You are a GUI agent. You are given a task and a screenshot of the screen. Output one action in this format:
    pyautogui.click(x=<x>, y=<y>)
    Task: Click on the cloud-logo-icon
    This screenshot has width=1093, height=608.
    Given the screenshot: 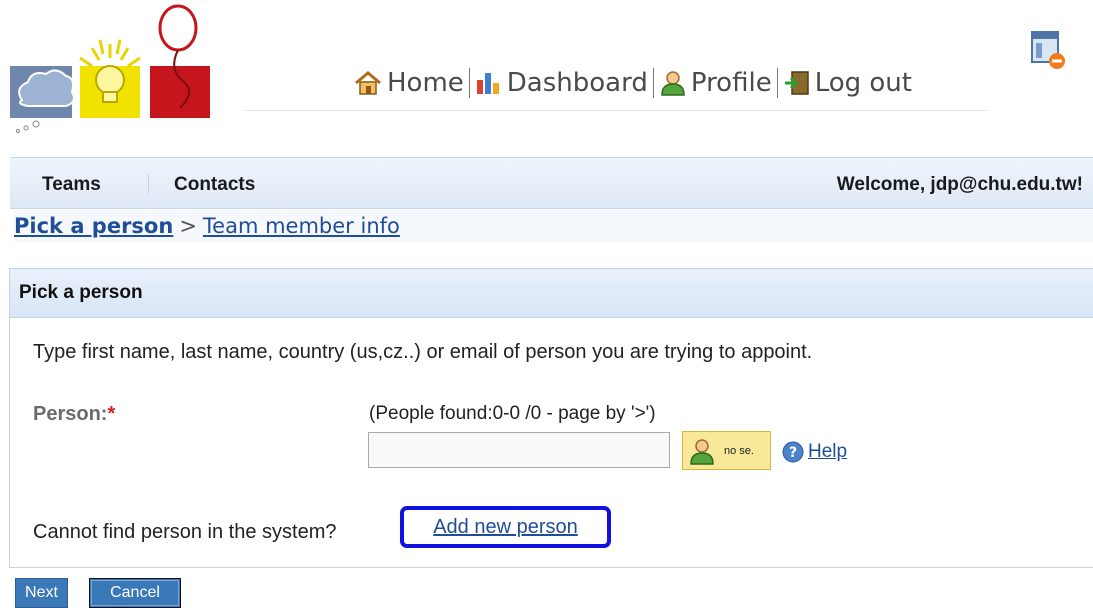 What is the action you would take?
    pyautogui.click(x=42, y=99)
    